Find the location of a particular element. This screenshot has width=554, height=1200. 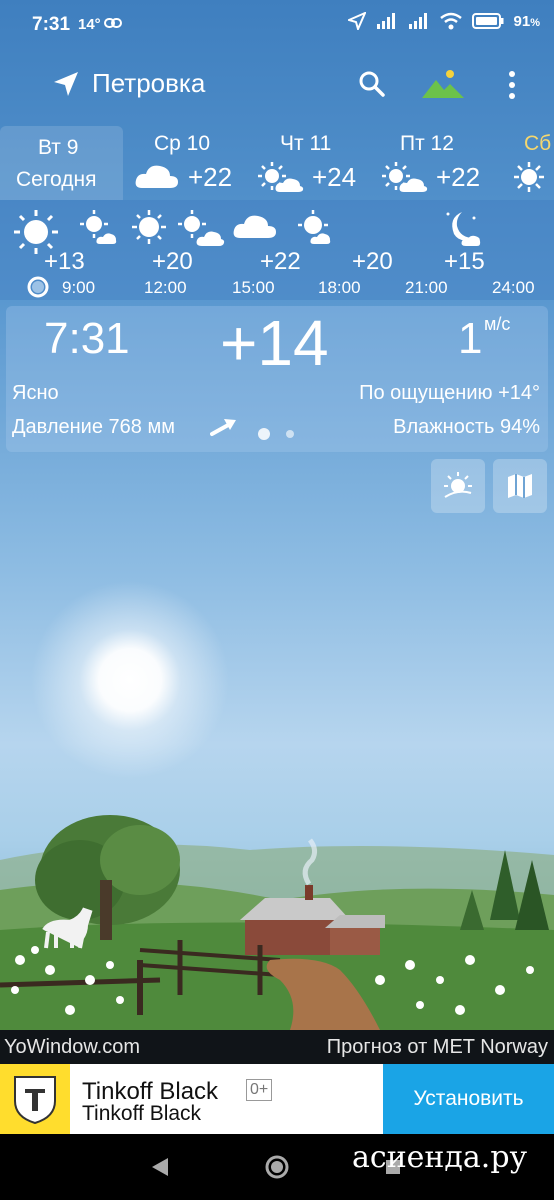

map-button is located at coordinates (520, 486).